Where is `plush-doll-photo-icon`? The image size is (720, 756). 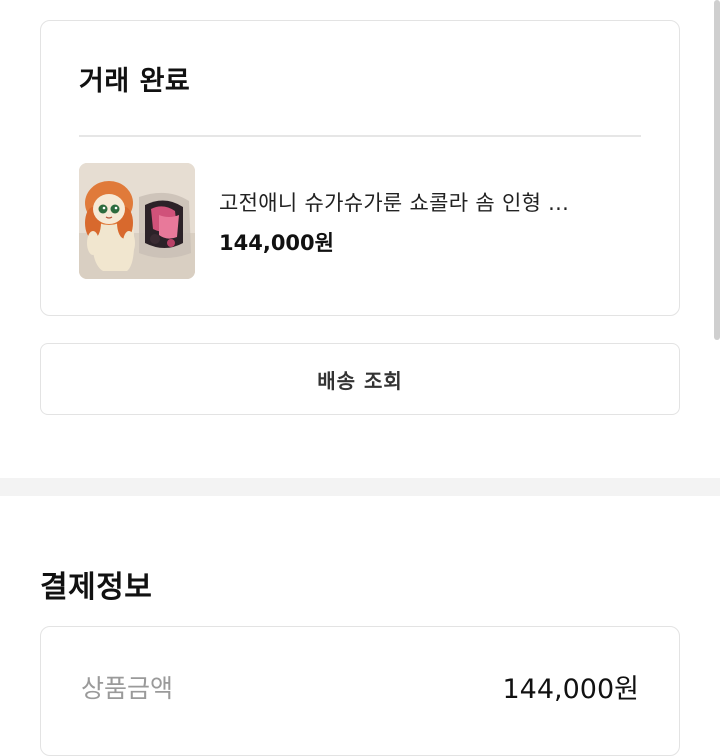 plush-doll-photo-icon is located at coordinates (137, 221).